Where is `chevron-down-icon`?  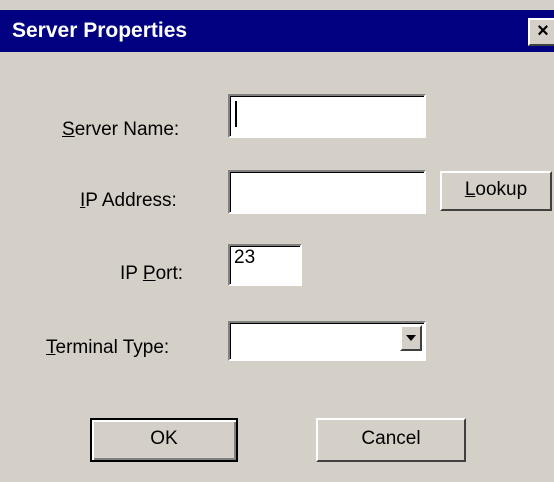 chevron-down-icon is located at coordinates (411, 338).